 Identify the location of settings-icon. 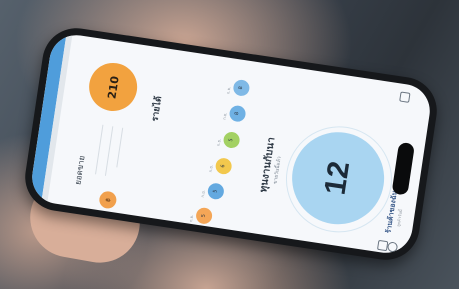
(392, 247).